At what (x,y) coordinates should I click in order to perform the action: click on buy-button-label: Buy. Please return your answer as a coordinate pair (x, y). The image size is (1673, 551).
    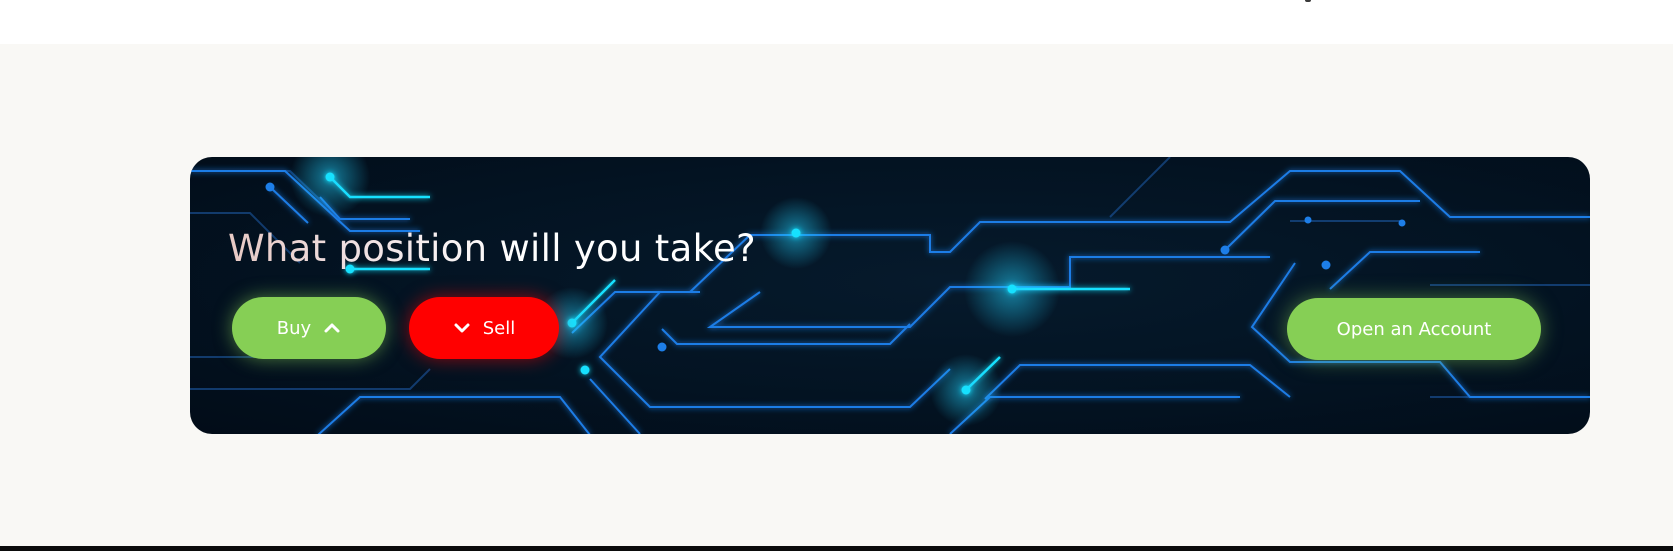
    Looking at the image, I should click on (294, 328).